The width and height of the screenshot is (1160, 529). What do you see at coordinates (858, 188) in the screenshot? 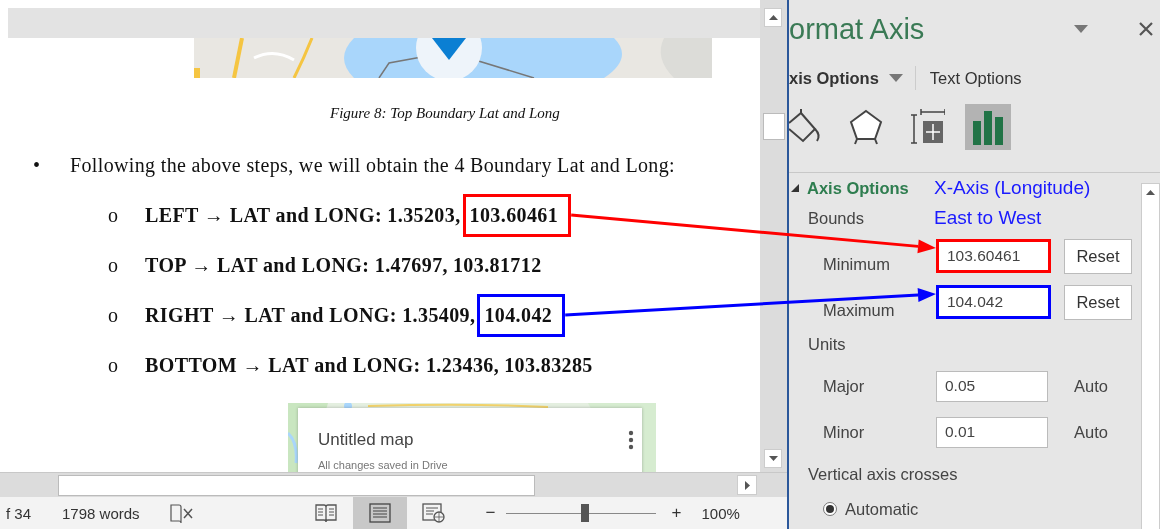
I see `section-header: Axis Options` at bounding box center [858, 188].